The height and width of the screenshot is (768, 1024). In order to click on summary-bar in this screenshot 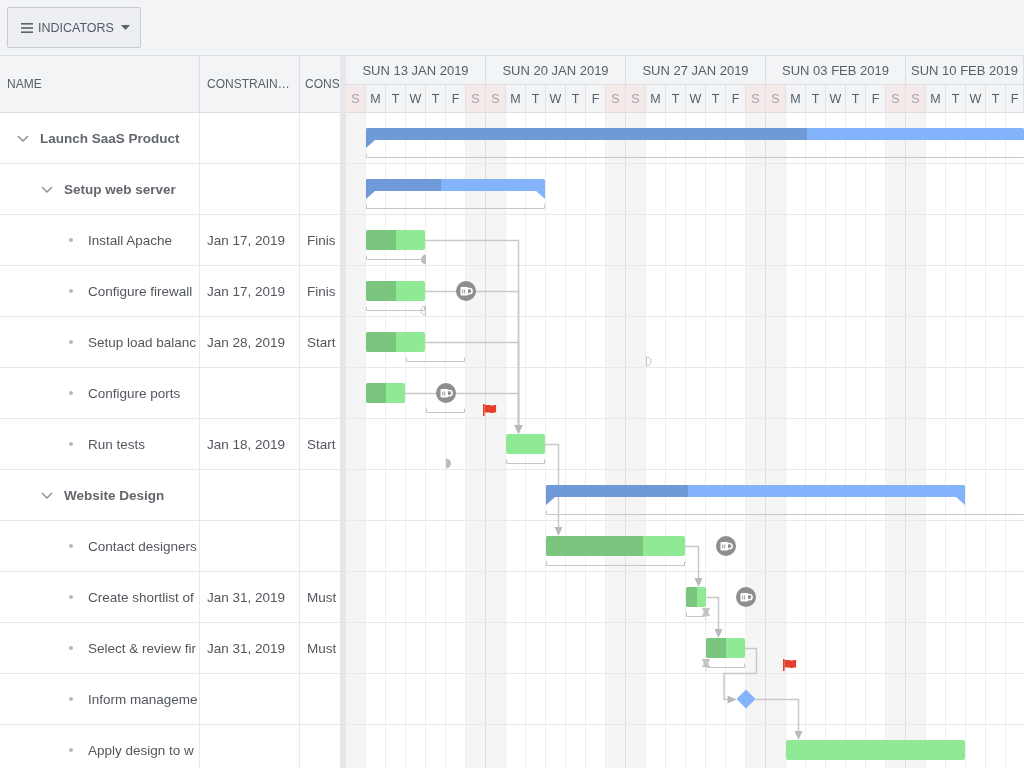, I will do `click(695, 134)`.